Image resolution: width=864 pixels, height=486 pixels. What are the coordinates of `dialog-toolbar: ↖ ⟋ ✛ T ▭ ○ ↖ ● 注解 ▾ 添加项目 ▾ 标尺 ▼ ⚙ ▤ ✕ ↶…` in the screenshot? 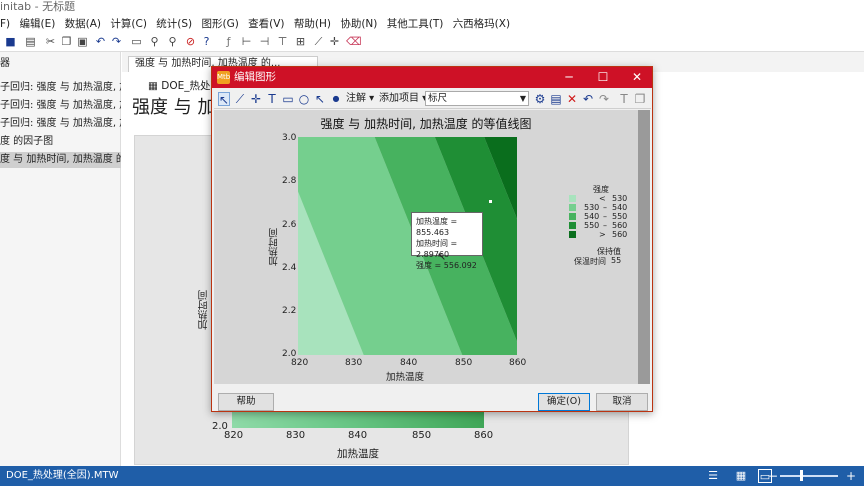 It's located at (432, 99).